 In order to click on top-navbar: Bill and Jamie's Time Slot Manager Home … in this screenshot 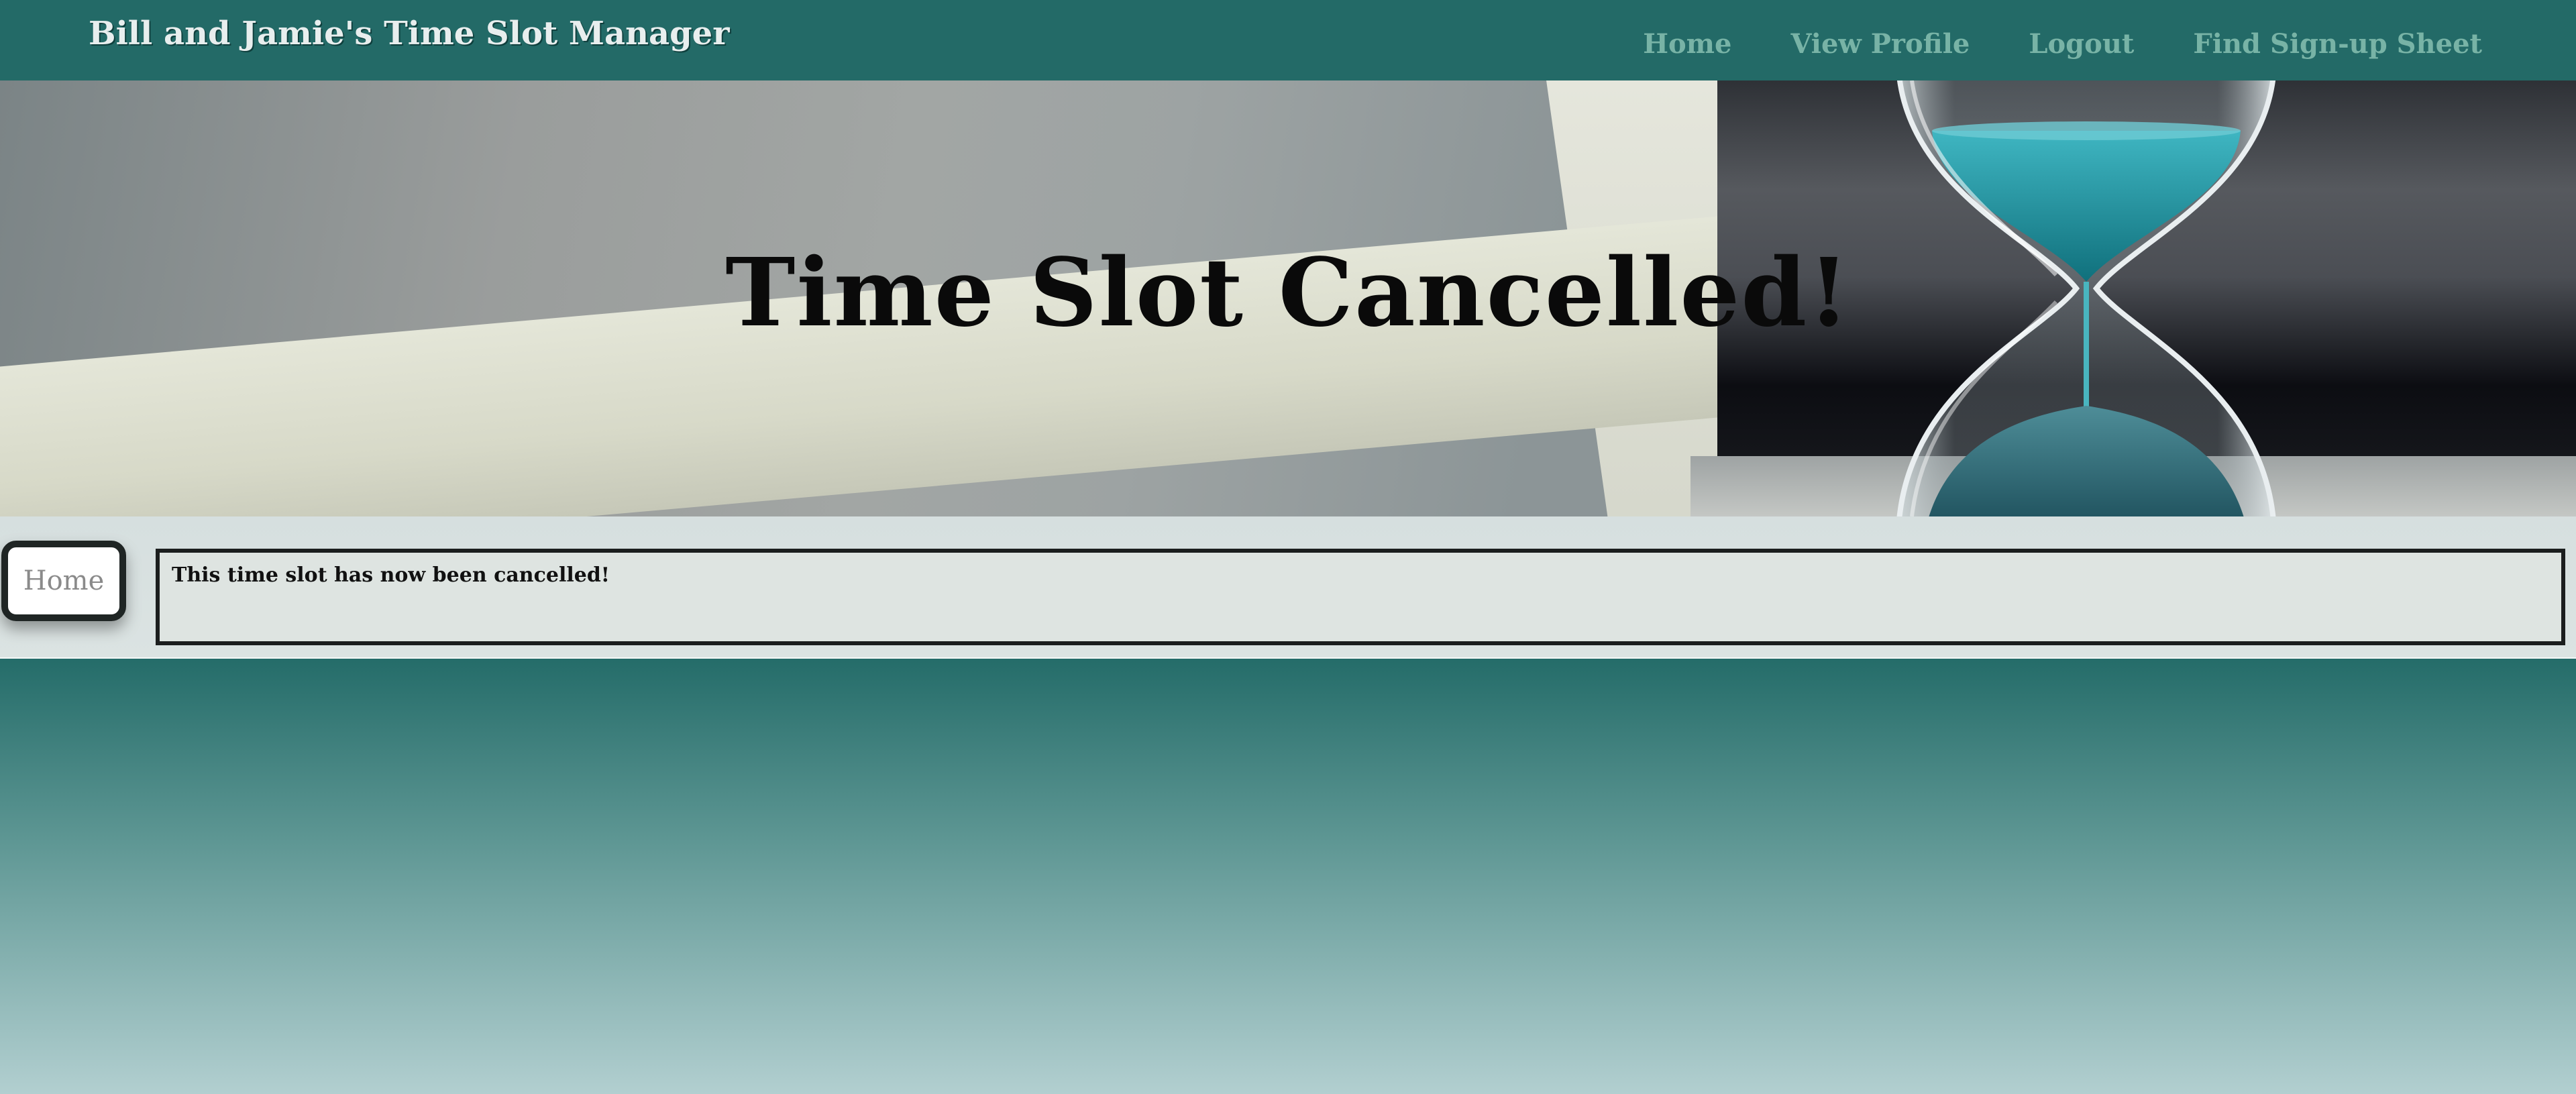, I will do `click(1288, 40)`.